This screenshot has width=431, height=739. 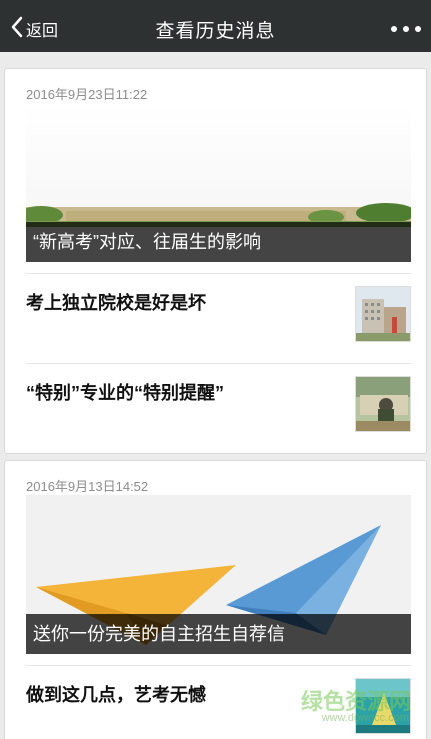 What do you see at coordinates (116, 303) in the screenshot?
I see `article-title: 考上独立院校是好是坏` at bounding box center [116, 303].